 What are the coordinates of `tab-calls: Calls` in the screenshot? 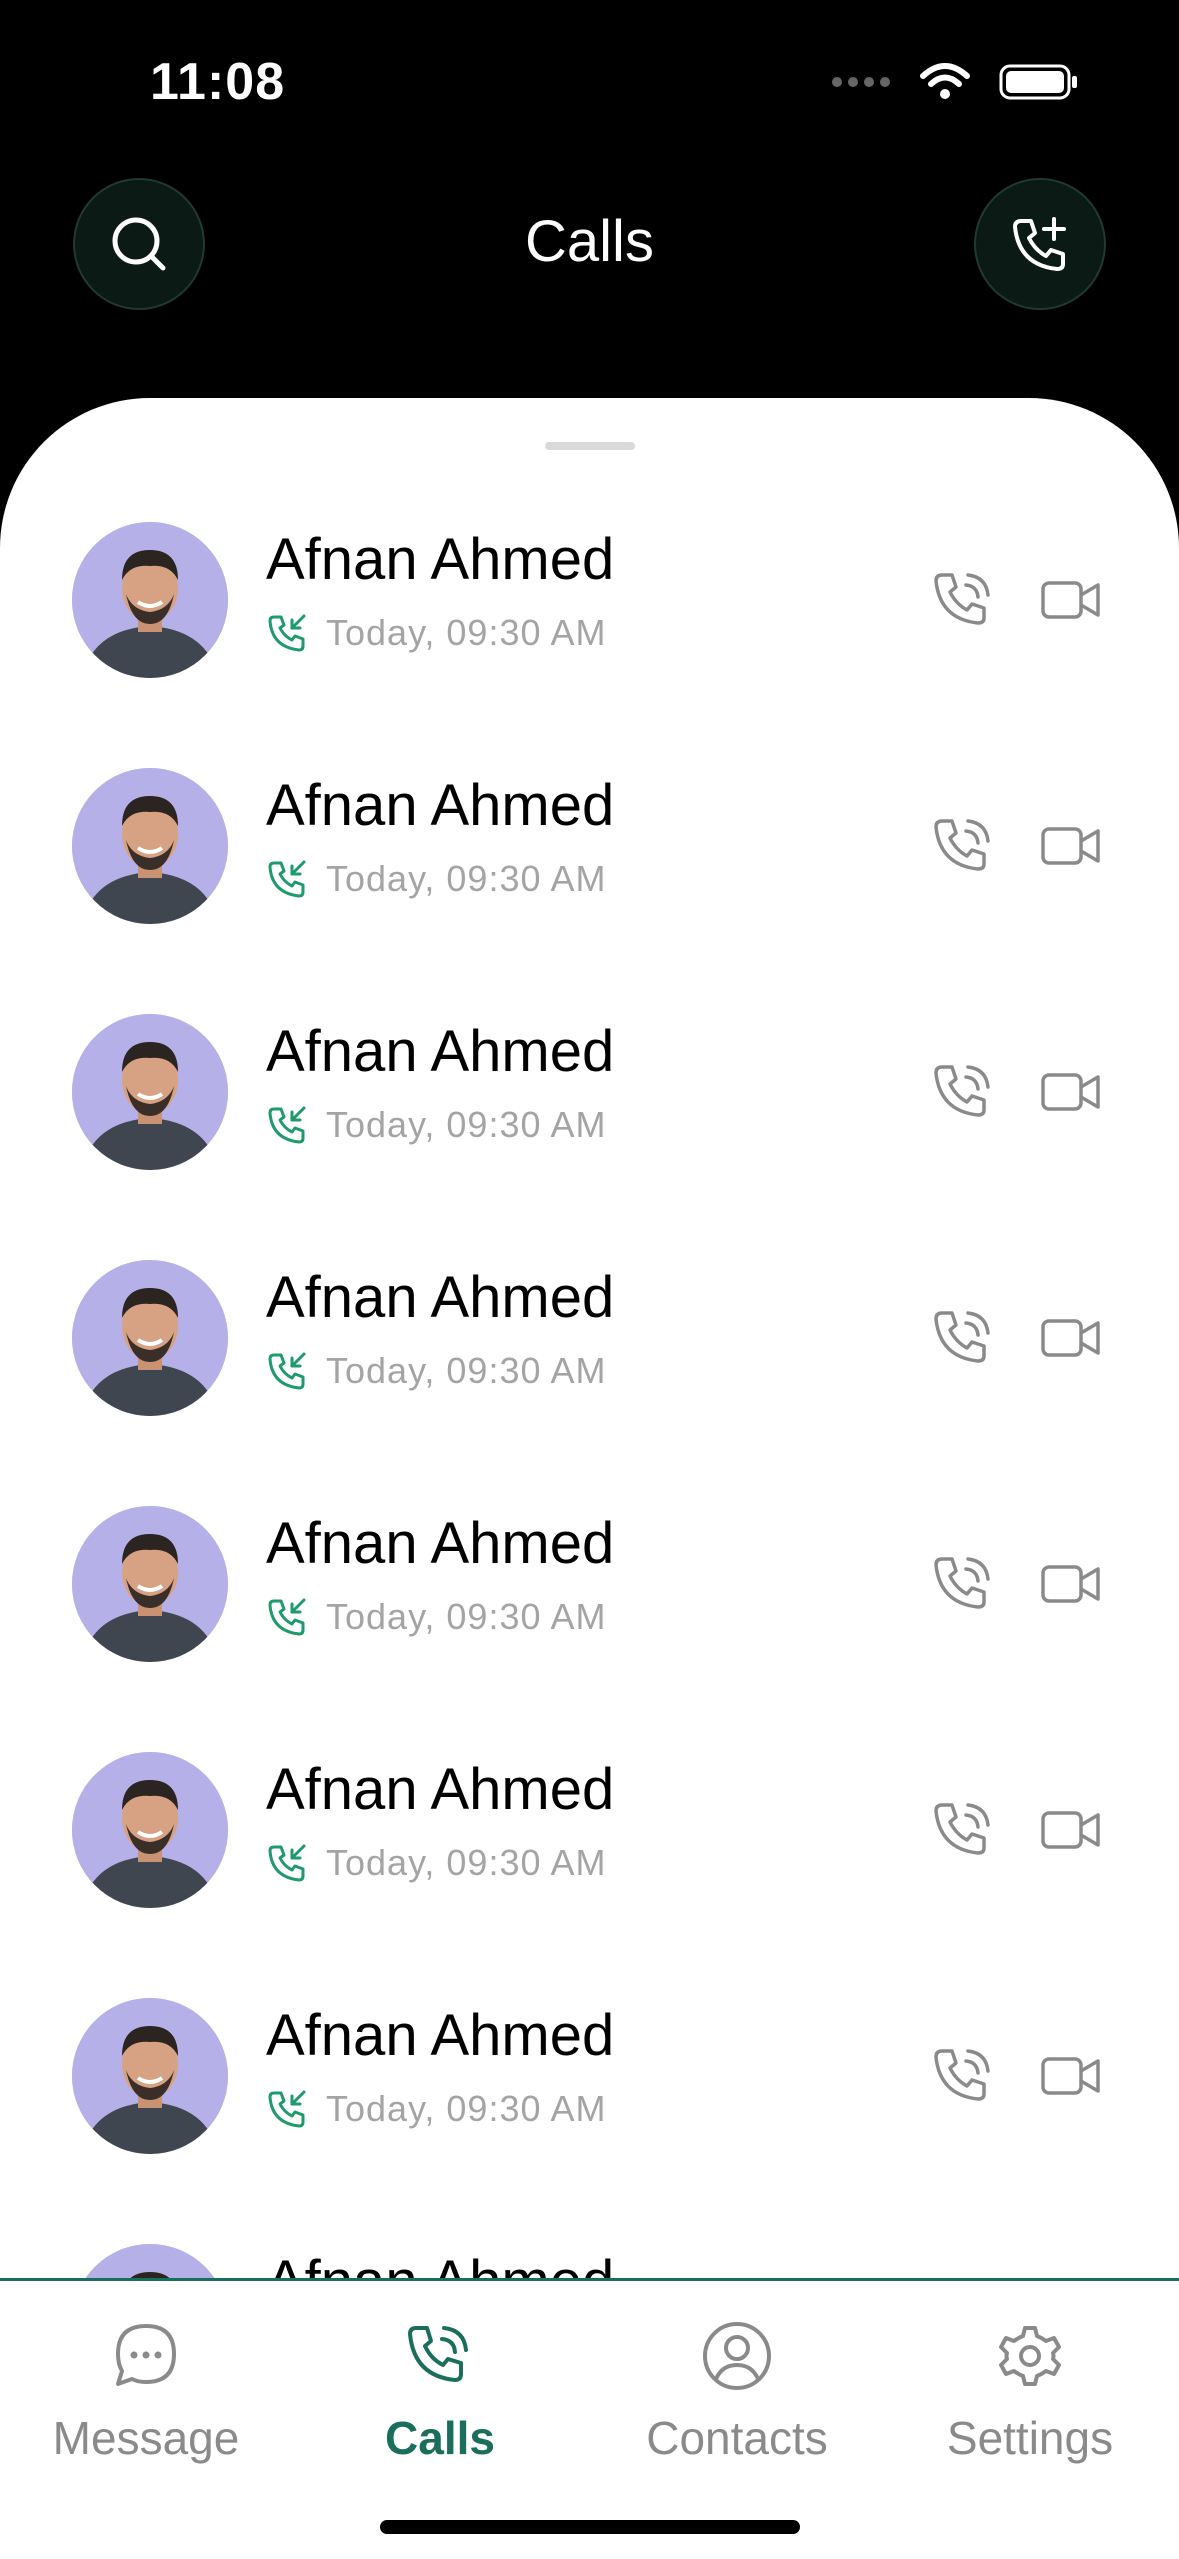 It's located at (440, 2388).